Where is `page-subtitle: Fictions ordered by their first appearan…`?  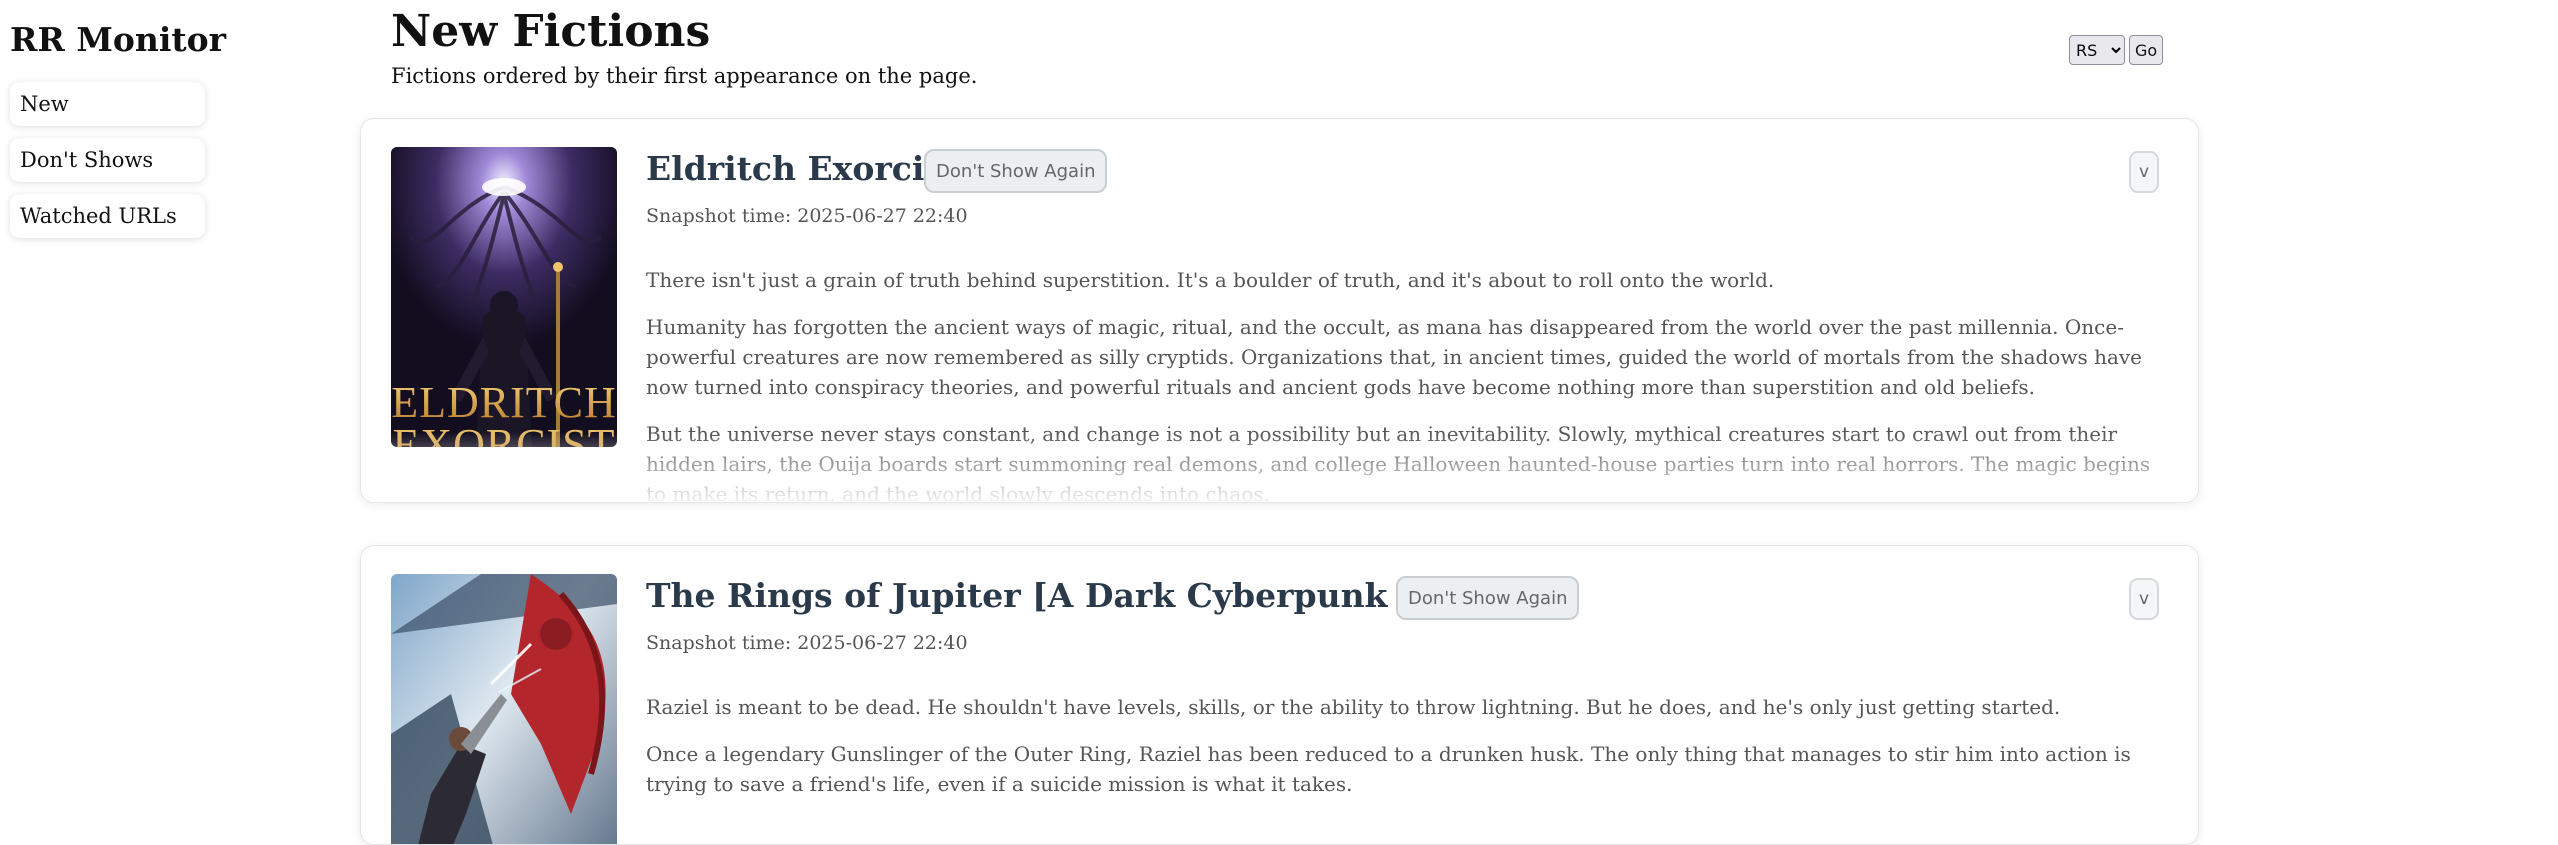
page-subtitle: Fictions ordered by their first appearan… is located at coordinates (684, 76).